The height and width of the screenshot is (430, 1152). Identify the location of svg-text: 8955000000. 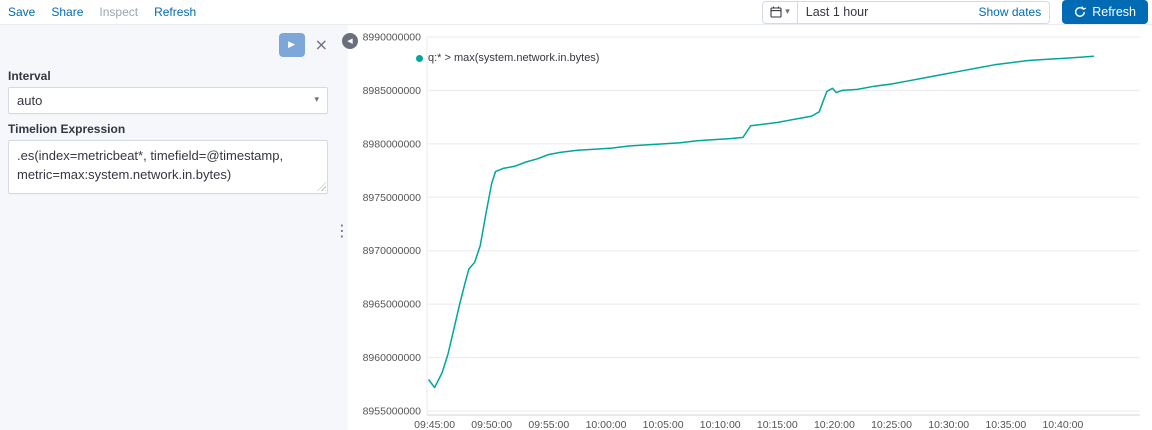
(392, 412).